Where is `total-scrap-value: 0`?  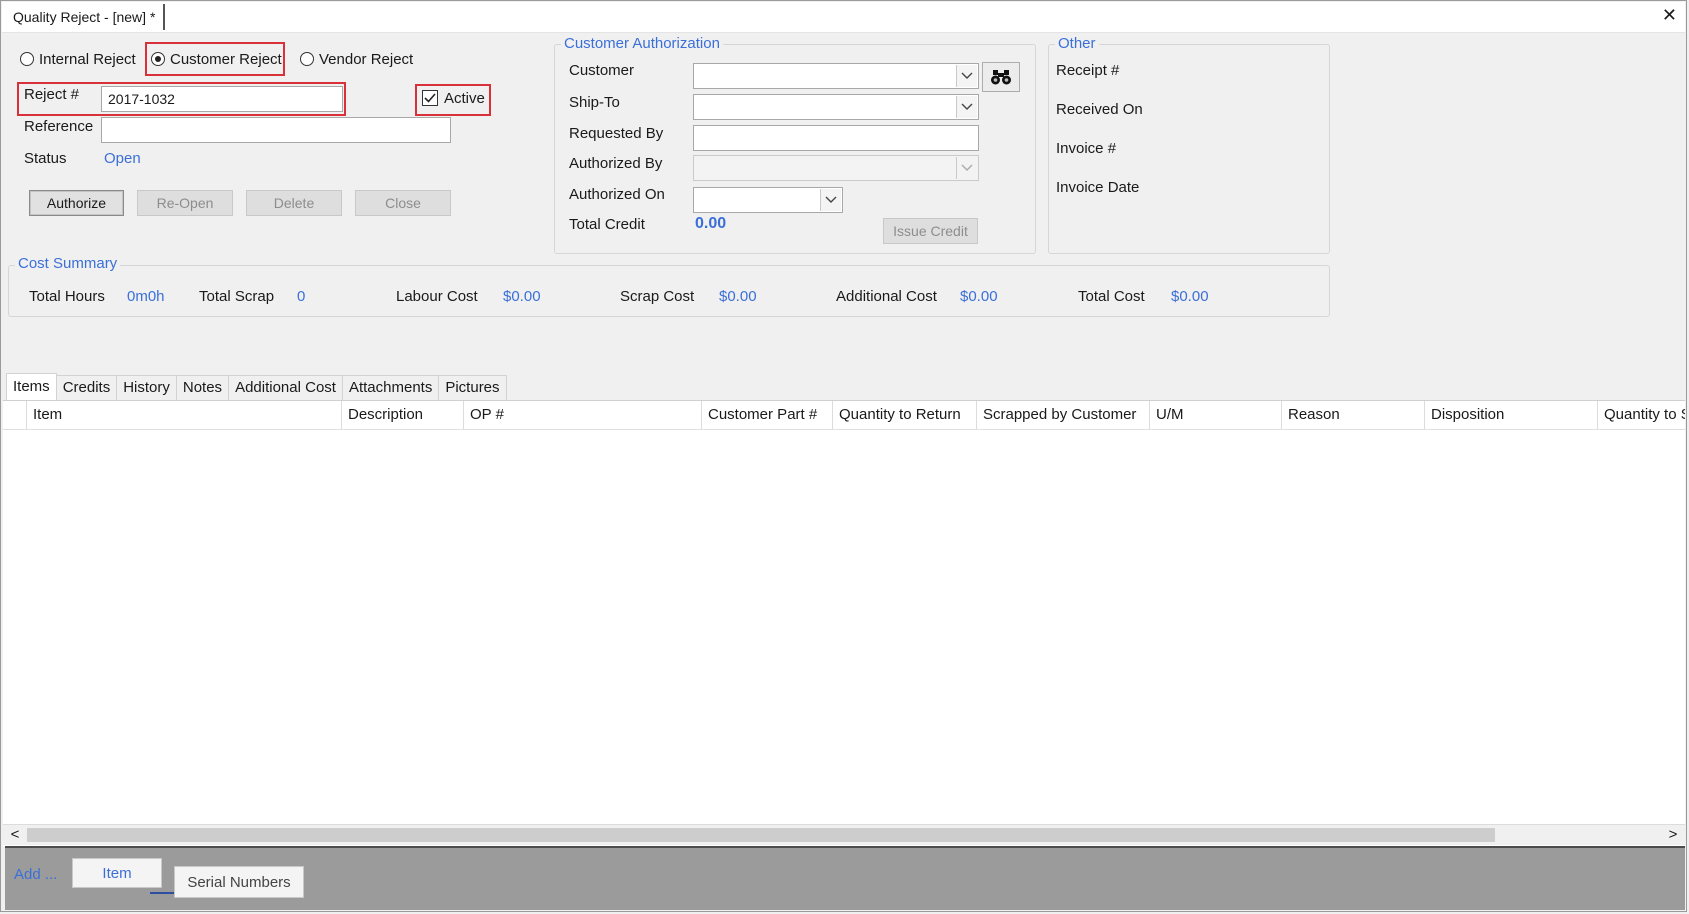 total-scrap-value: 0 is located at coordinates (301, 296).